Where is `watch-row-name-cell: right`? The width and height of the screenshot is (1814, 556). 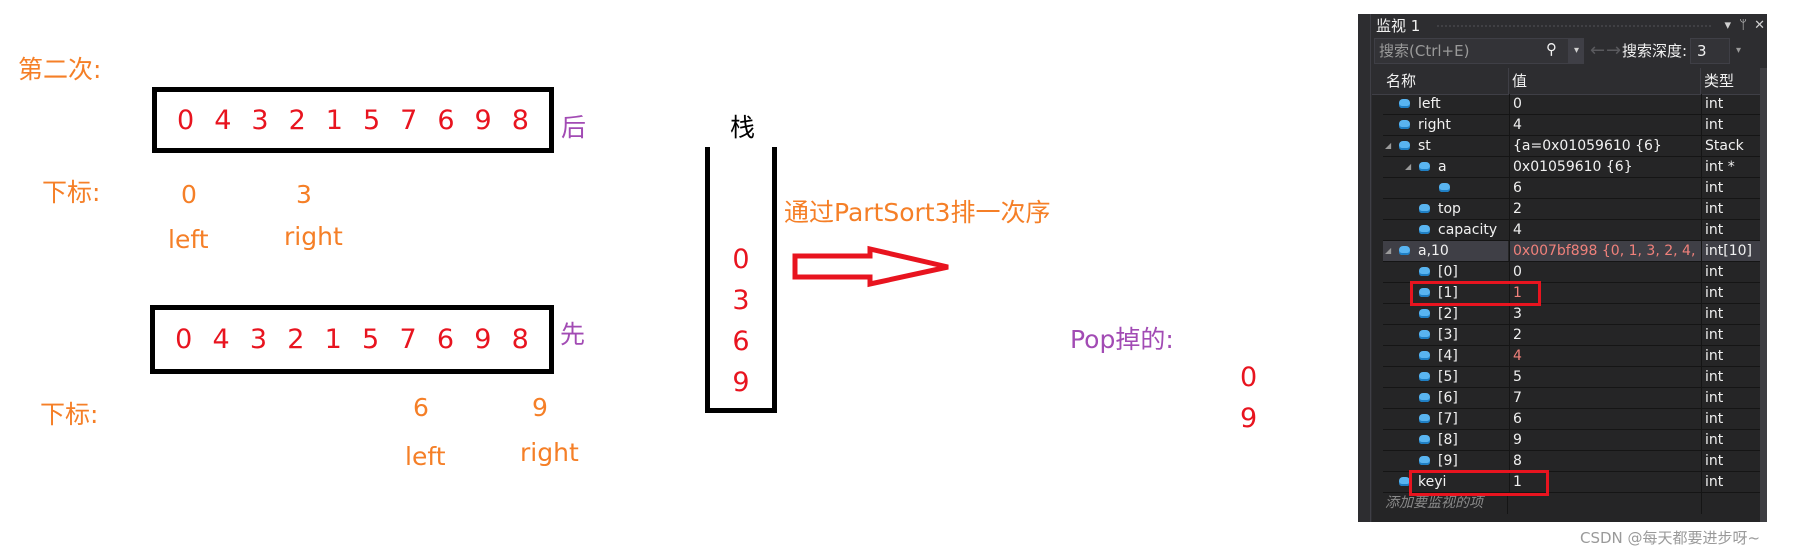 watch-row-name-cell: right is located at coordinates (1445, 125).